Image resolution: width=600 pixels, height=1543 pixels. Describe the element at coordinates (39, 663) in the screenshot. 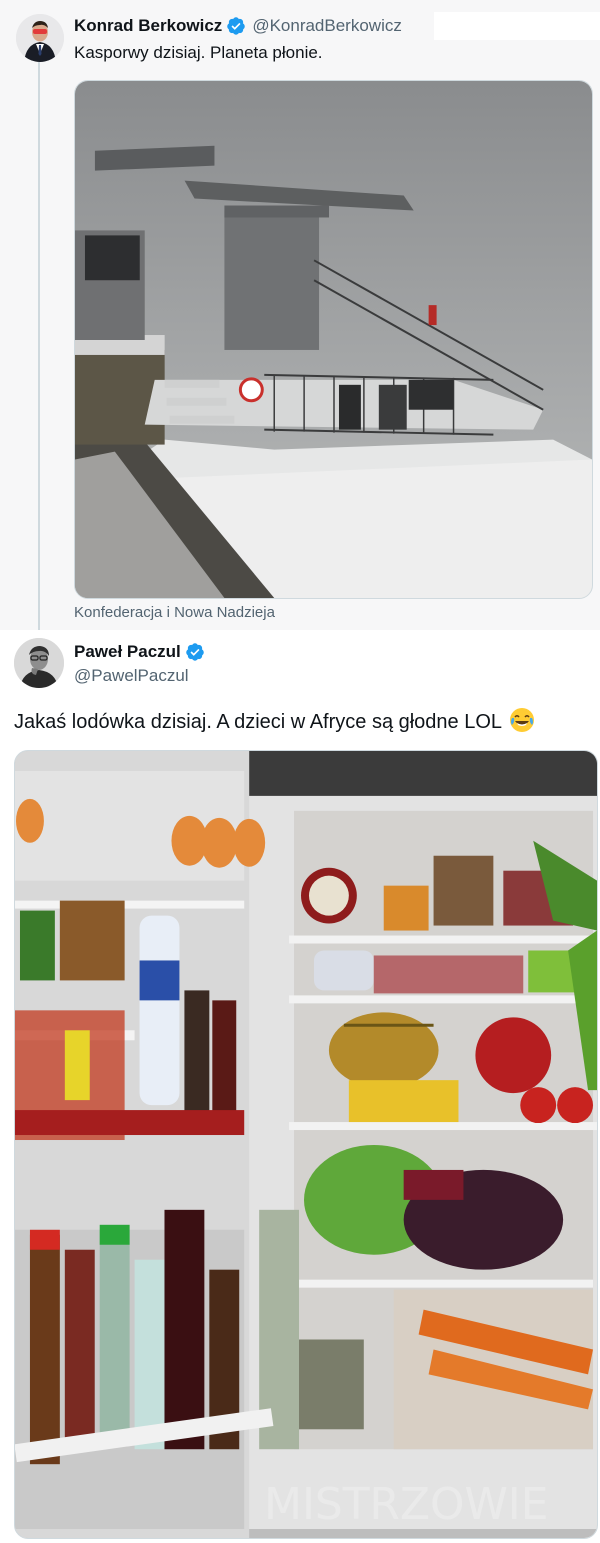

I see `avatar-pawel` at that location.